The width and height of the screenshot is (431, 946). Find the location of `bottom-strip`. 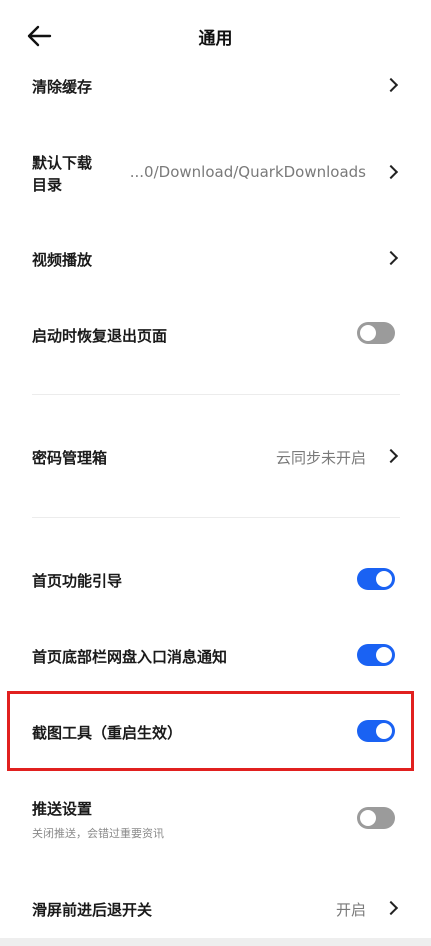

bottom-strip is located at coordinates (215, 942).